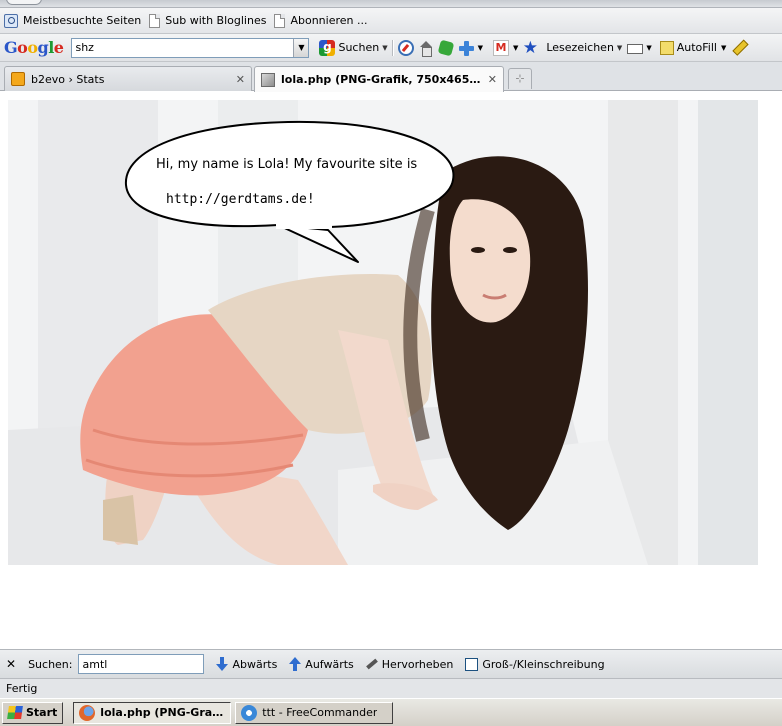  What do you see at coordinates (635, 48) in the screenshot?
I see `bookmark-add-icon` at bounding box center [635, 48].